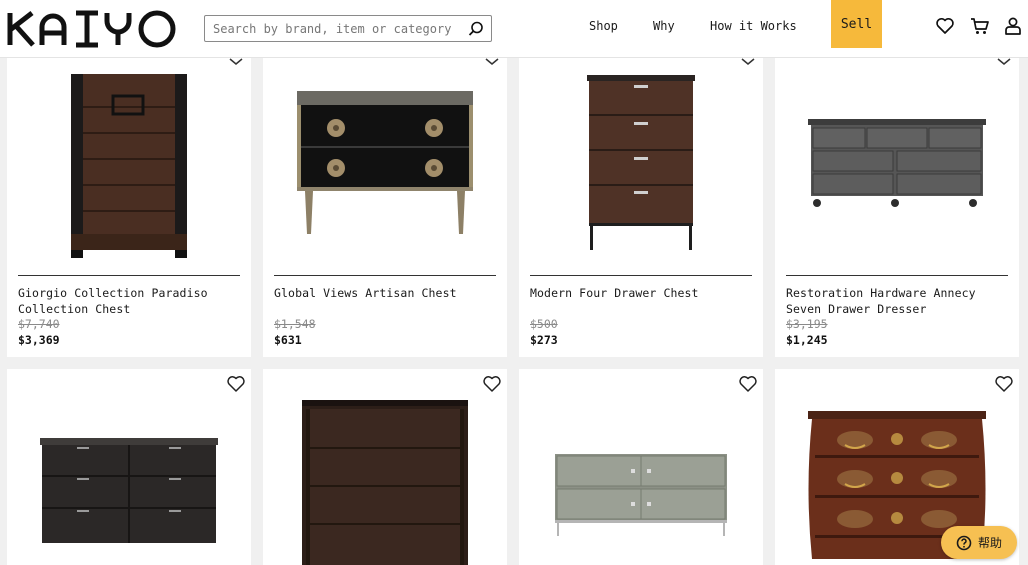  I want to click on kaiyo-logo, so click(92, 29).